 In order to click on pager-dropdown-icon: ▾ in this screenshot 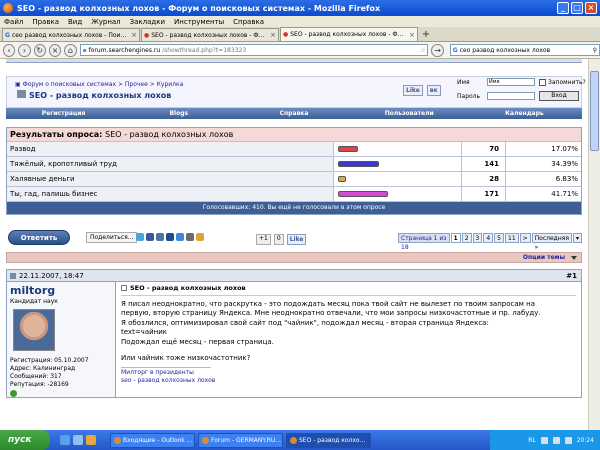, I will do `click(577, 238)`.